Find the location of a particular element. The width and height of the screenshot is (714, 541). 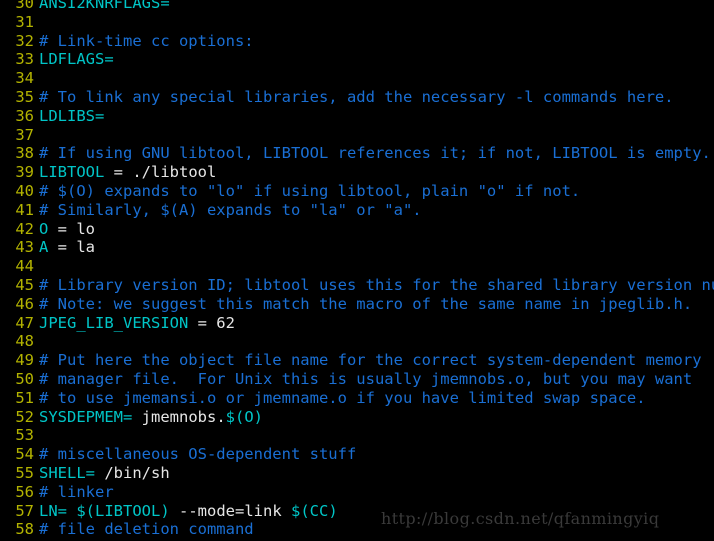

code-line: 47 JPEG_LIB_VERSION = 62 is located at coordinates (357, 323).